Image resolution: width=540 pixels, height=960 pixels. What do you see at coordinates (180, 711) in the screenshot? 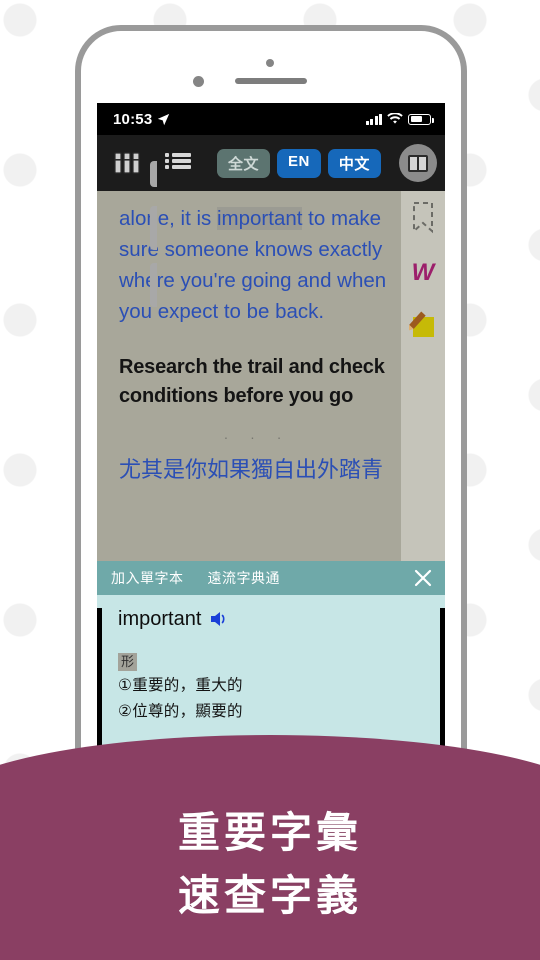
I see `definition-2: ②位尊的，顯要的` at bounding box center [180, 711].